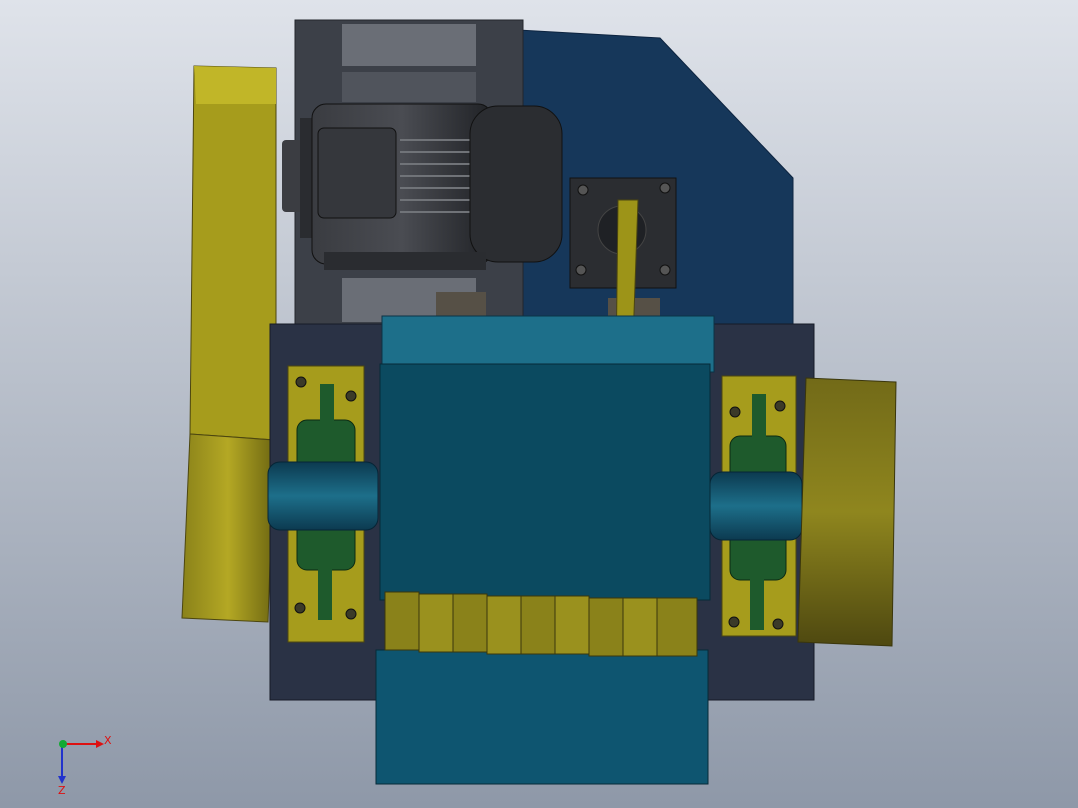 The width and height of the screenshot is (1078, 808). Describe the element at coordinates (108, 740) in the screenshot. I see `triad-x-label: X` at that location.